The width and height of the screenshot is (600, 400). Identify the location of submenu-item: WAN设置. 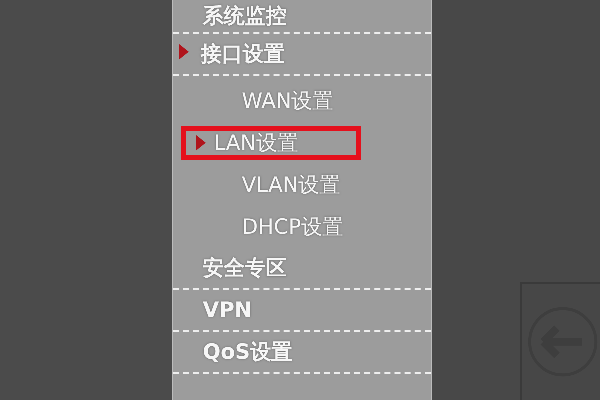
(288, 101).